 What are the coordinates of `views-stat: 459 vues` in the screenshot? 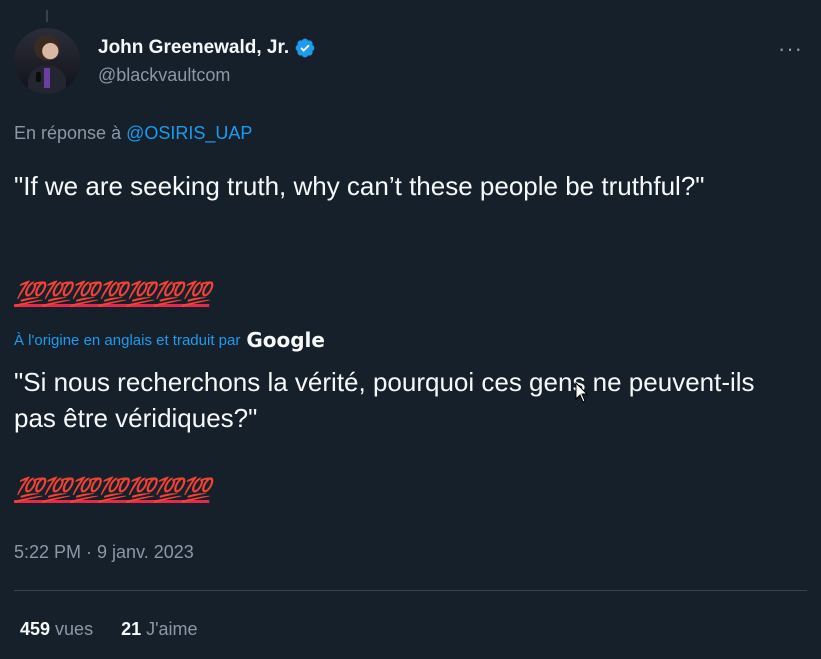 It's located at (56, 629).